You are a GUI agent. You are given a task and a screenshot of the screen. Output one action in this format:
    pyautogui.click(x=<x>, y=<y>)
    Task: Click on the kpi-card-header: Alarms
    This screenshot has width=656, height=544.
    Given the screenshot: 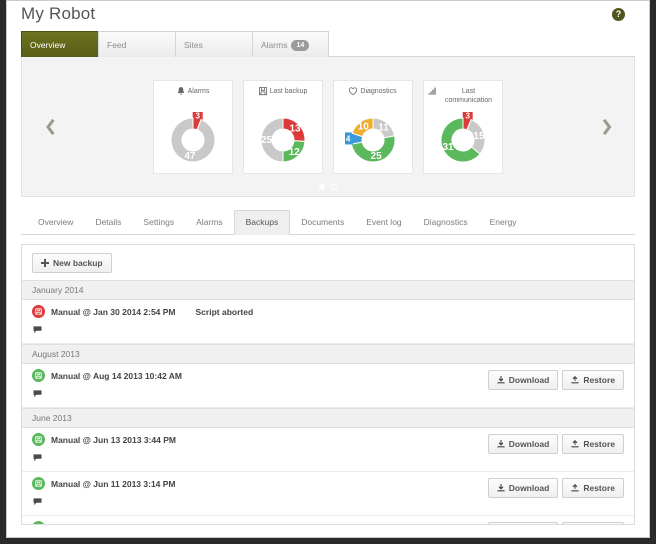 What is the action you would take?
    pyautogui.click(x=193, y=96)
    